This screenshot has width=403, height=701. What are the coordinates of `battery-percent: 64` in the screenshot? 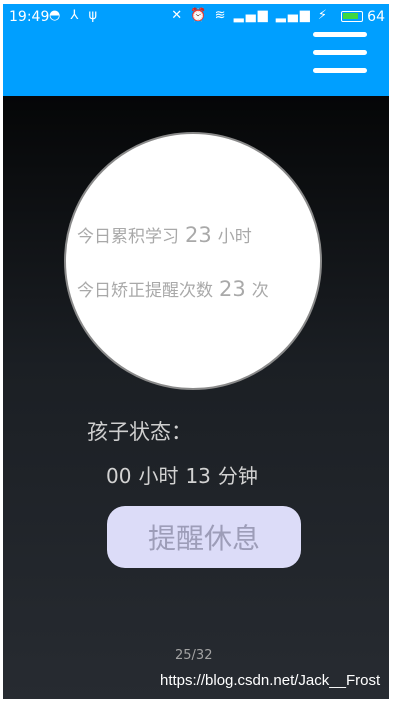 It's located at (376, 17).